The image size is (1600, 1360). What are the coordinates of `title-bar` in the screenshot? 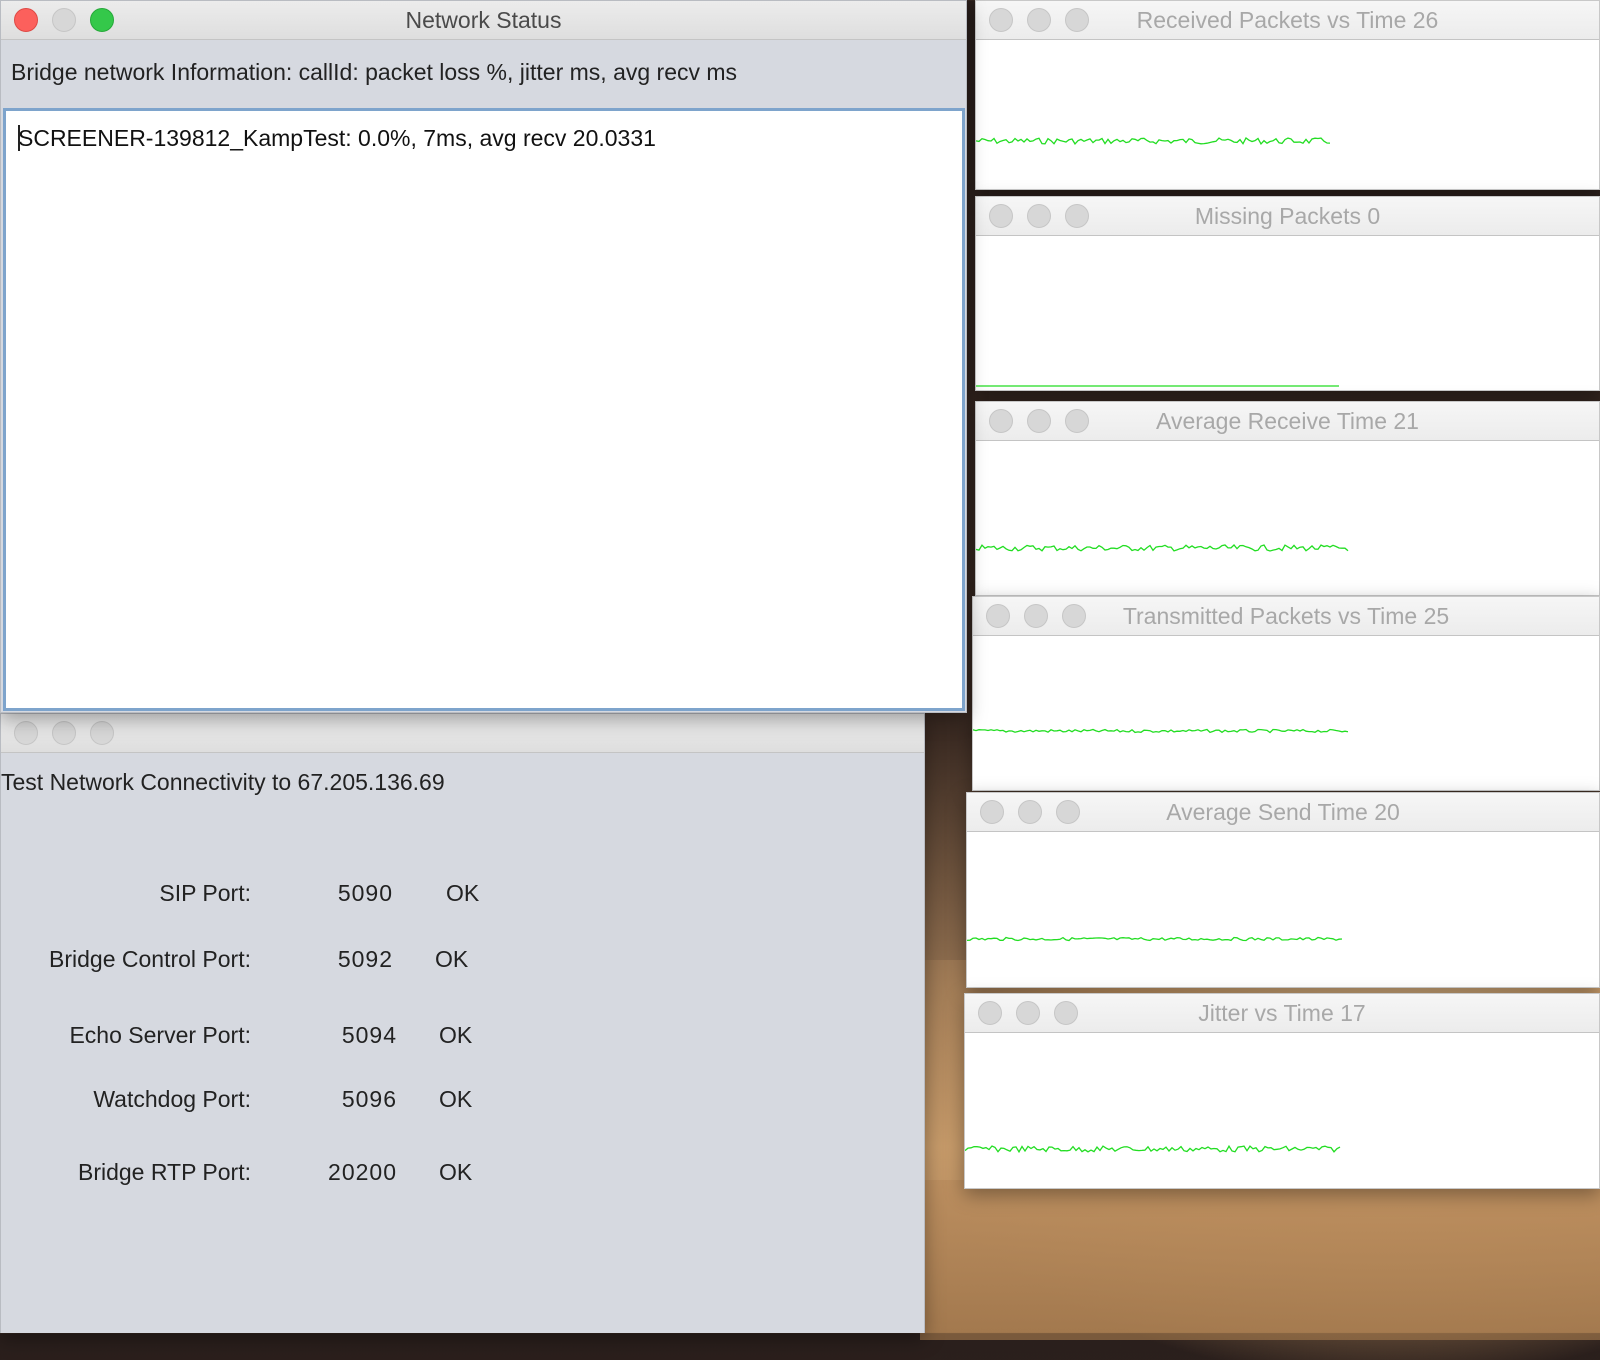 It's located at (462, 733).